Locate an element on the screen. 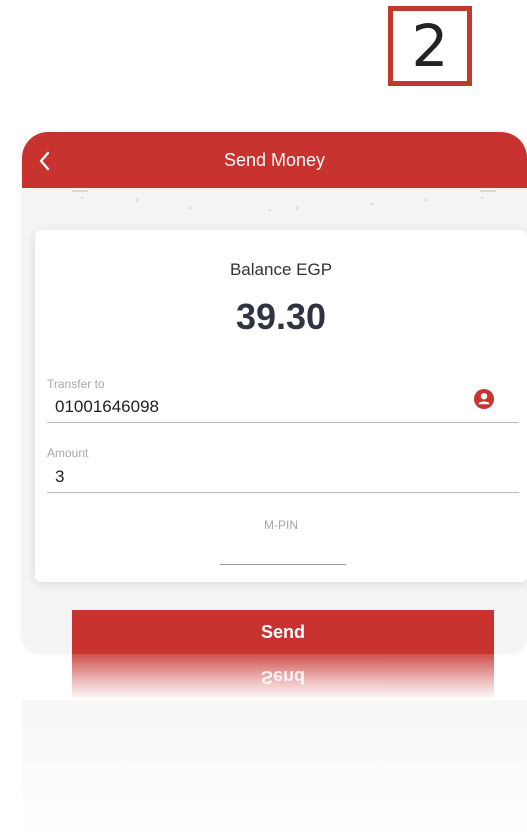  send-button: Send is located at coordinates (283, 632).